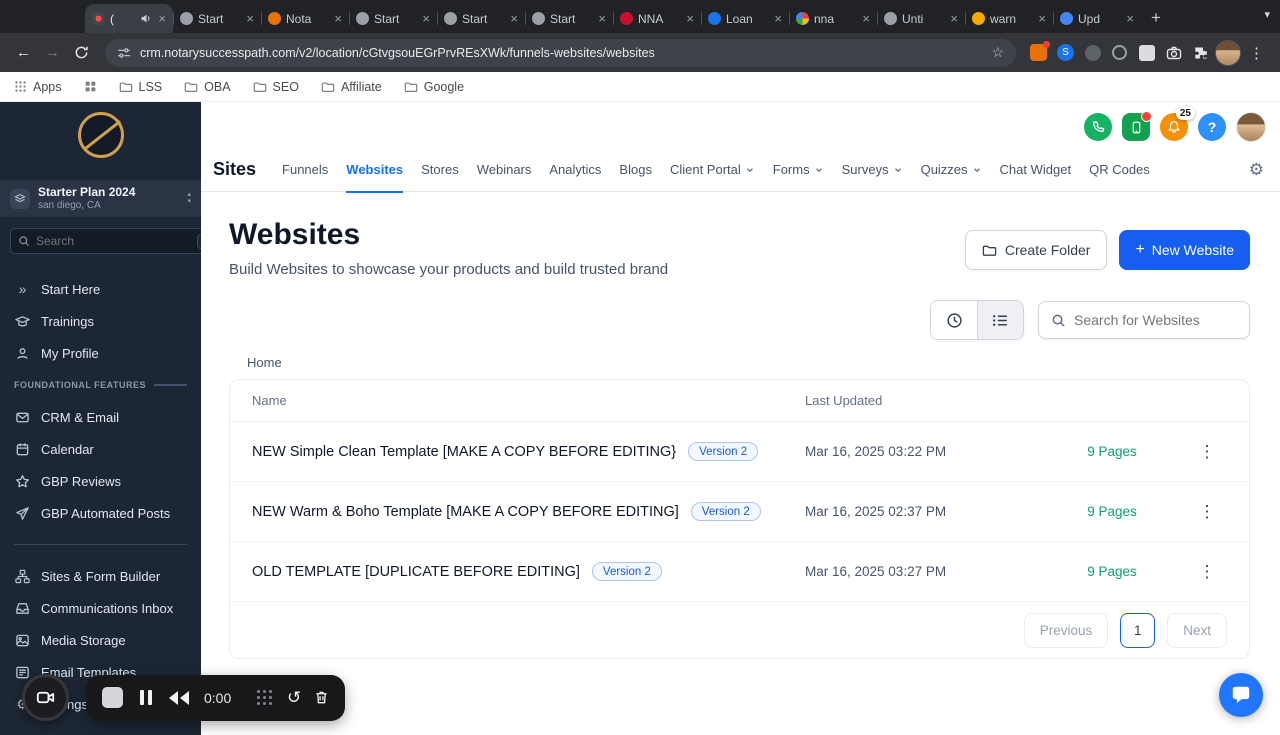 This screenshot has height=735, width=1280. What do you see at coordinates (1066, 630) in the screenshot?
I see `previous-page-button: Previous` at bounding box center [1066, 630].